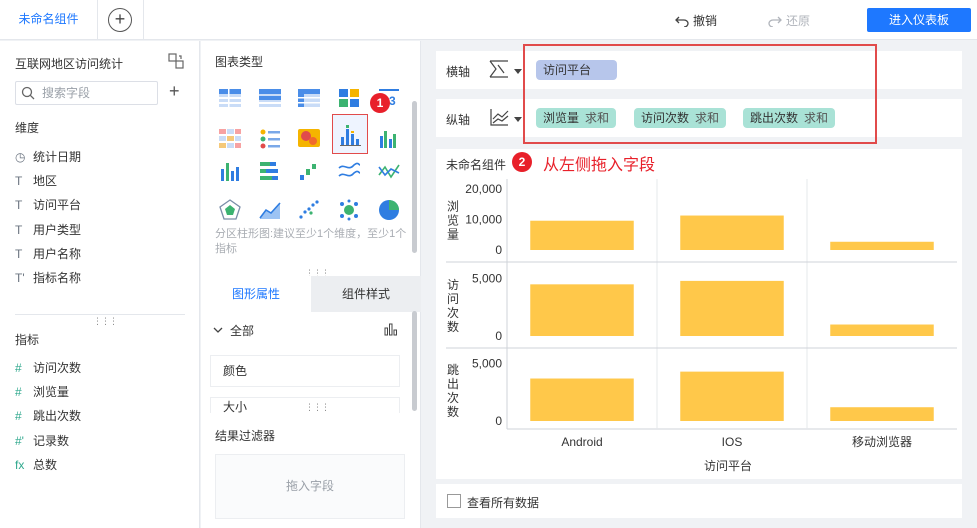 Image resolution: width=977 pixels, height=528 pixels. I want to click on waterfall-icon, so click(309, 171).